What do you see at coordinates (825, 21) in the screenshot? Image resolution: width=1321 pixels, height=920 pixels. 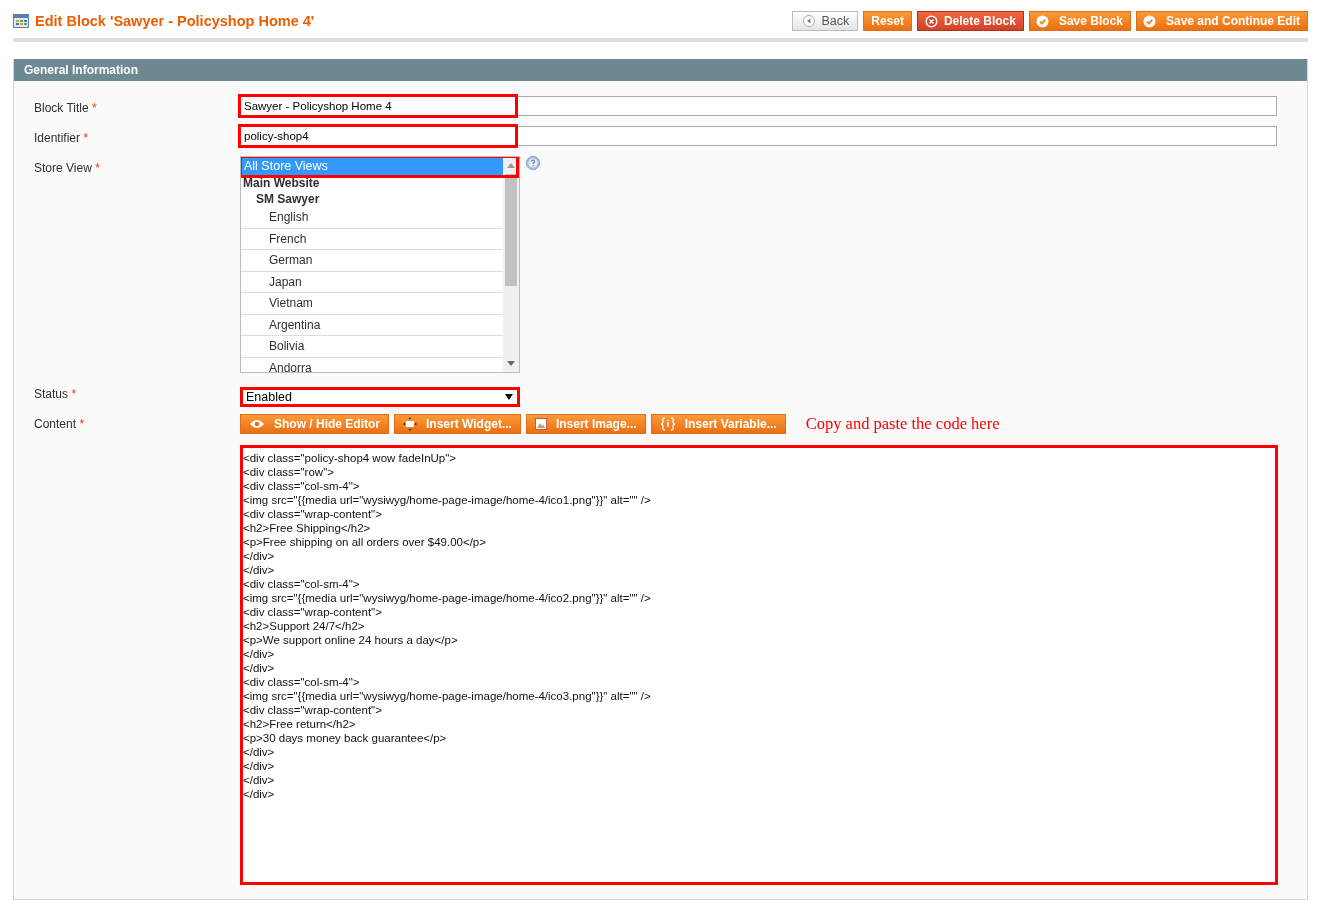 I see `back-button: Back` at bounding box center [825, 21].